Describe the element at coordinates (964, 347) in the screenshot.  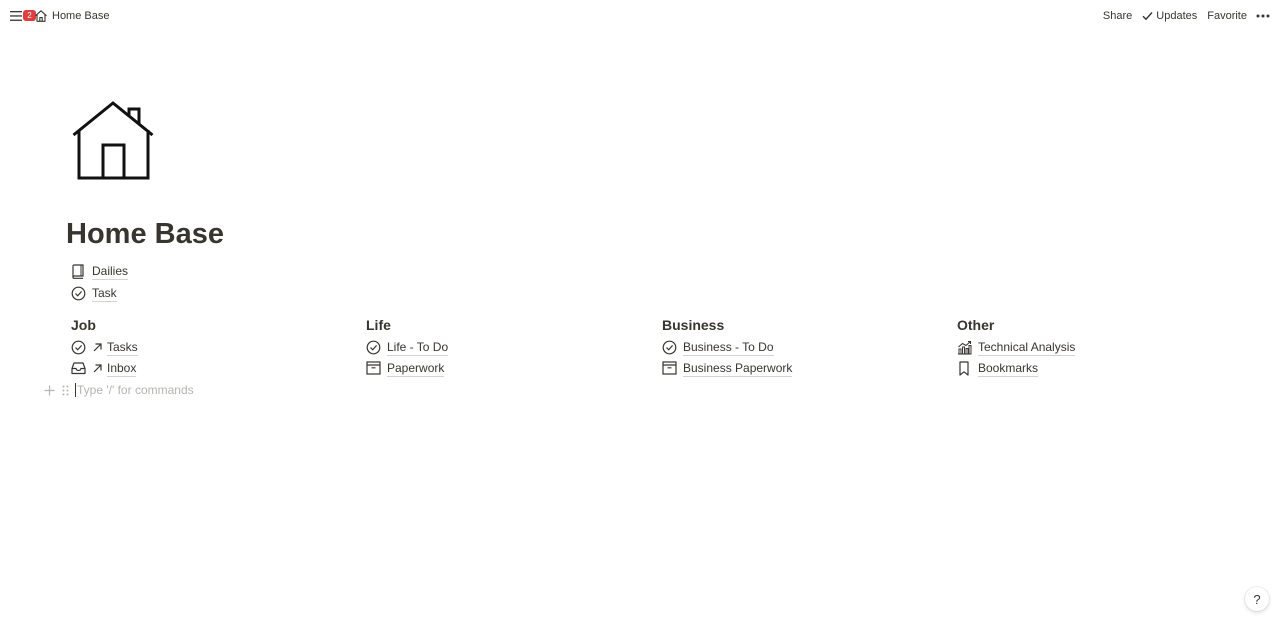
I see `chart-icon` at that location.